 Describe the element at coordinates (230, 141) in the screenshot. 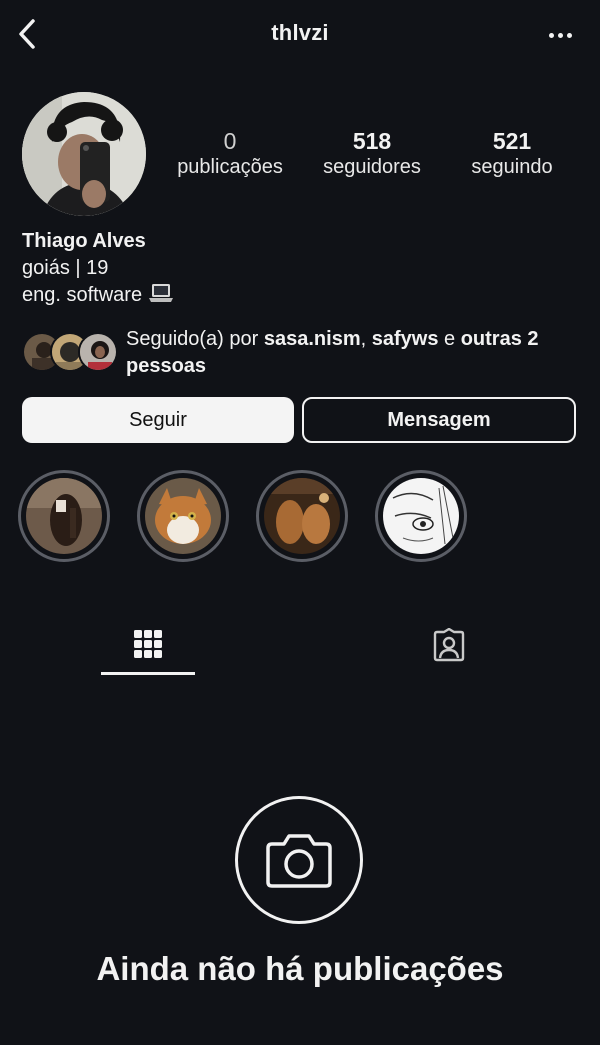

I see `posts-count: 0` at that location.